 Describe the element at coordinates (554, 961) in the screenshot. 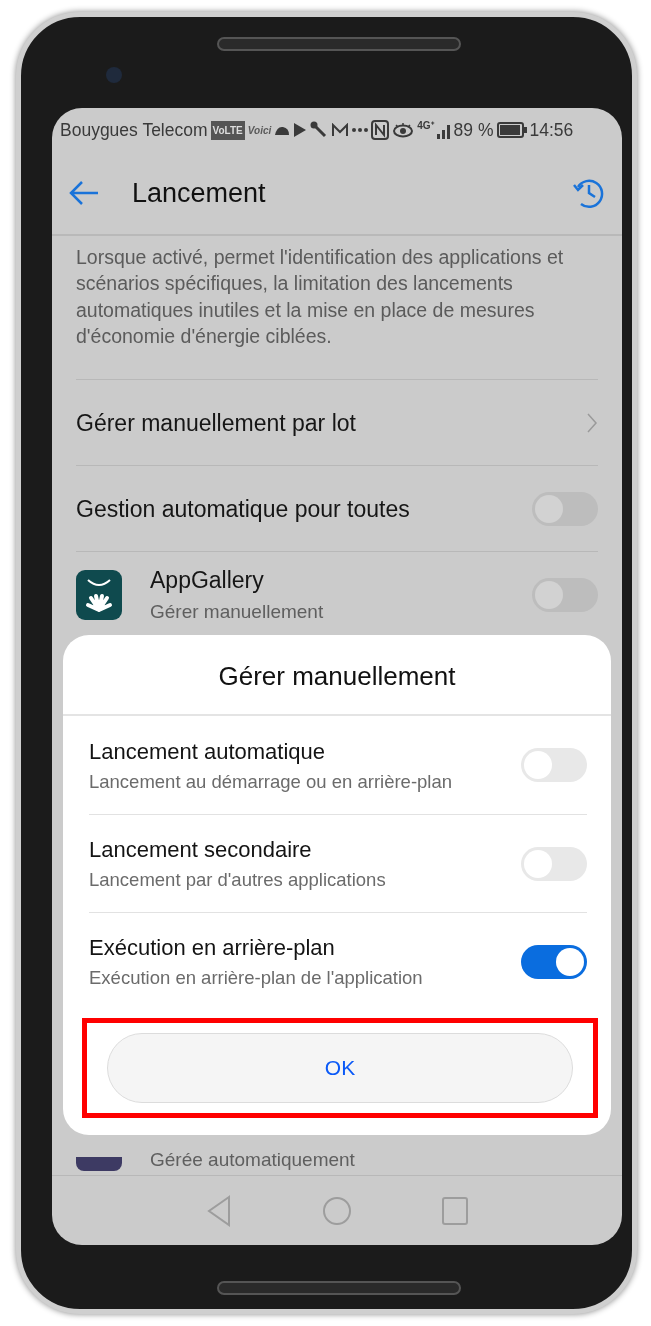

I see `toggle-switch` at that location.